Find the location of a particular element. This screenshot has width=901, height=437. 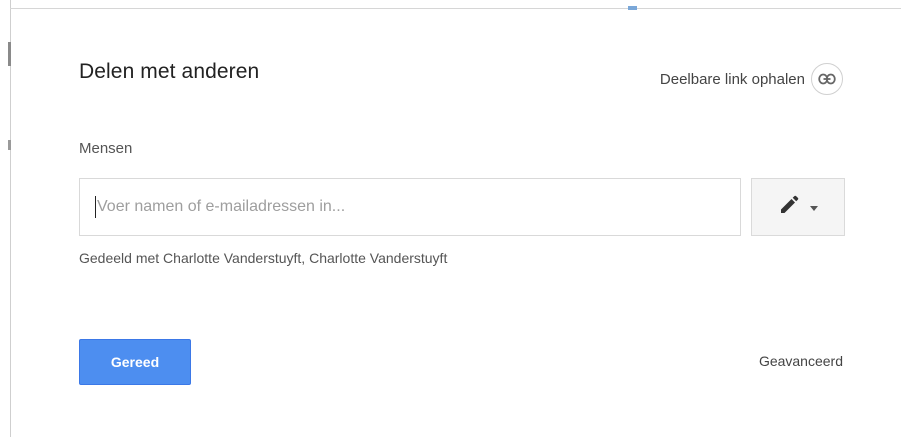

get-shareable-link-label: Deelbare link ophalen is located at coordinates (732, 79).